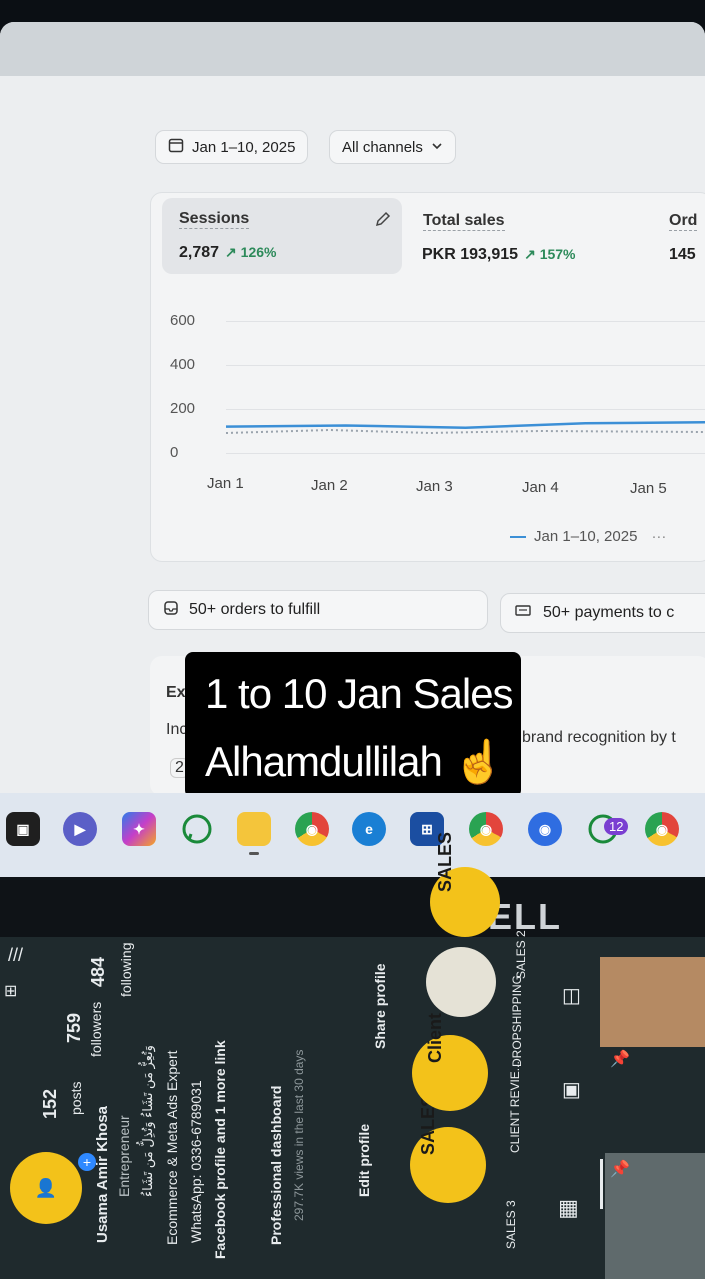  I want to click on professional-dashboard: Professional dashboard, so click(276, 1165).